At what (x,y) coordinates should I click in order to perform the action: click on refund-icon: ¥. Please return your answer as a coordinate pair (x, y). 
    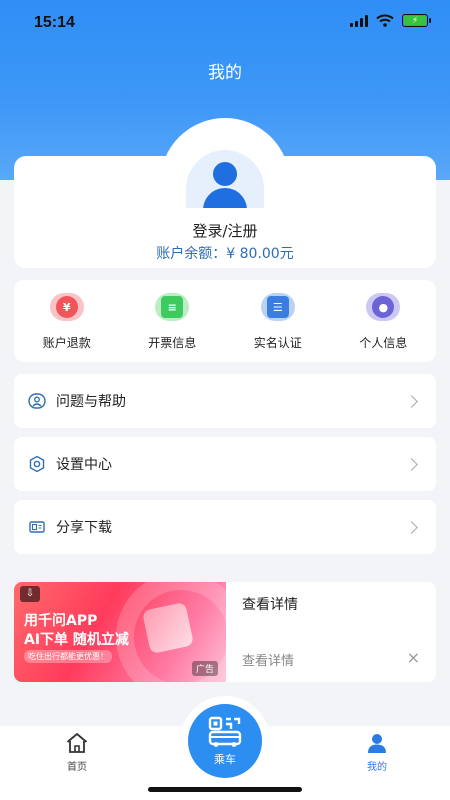
    Looking at the image, I should click on (67, 307).